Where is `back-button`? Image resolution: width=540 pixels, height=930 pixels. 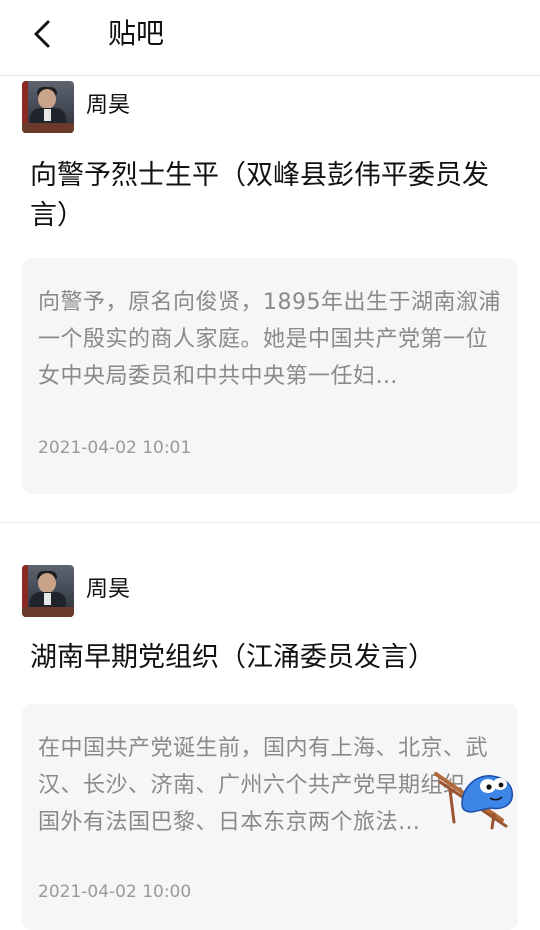 back-button is located at coordinates (42, 34).